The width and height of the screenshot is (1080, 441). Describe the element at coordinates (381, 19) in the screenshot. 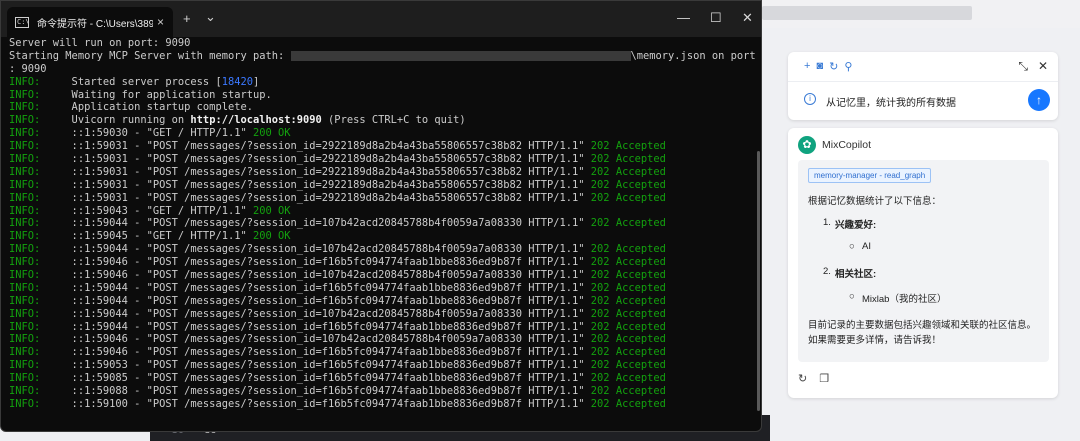

I see `terminal-titlebar: C:\ 命令提示符 - C:\Users\38957\ × + ⌄ — ☐ ✕` at that location.